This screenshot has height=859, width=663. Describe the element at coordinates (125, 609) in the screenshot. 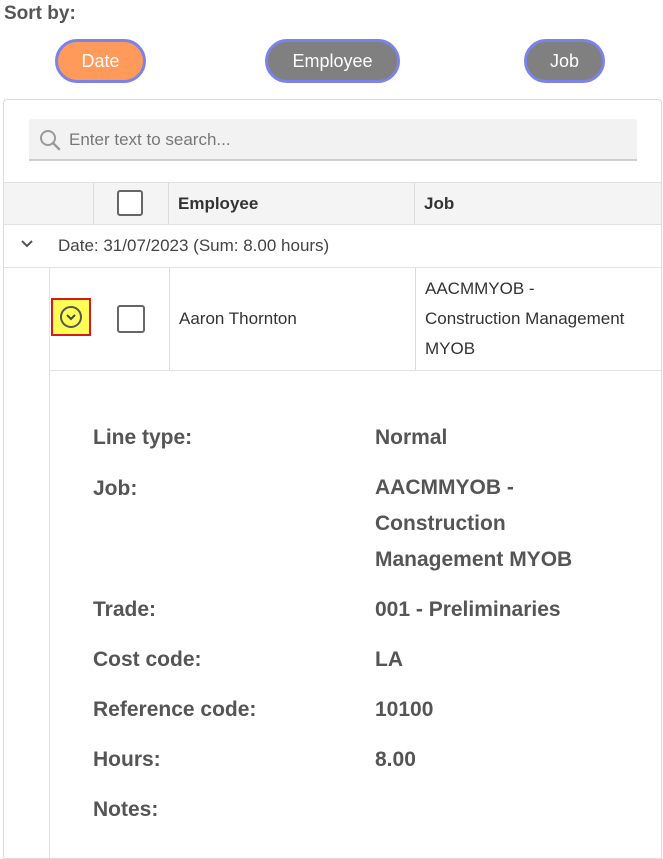

I see `detail-label: Trade:` at that location.